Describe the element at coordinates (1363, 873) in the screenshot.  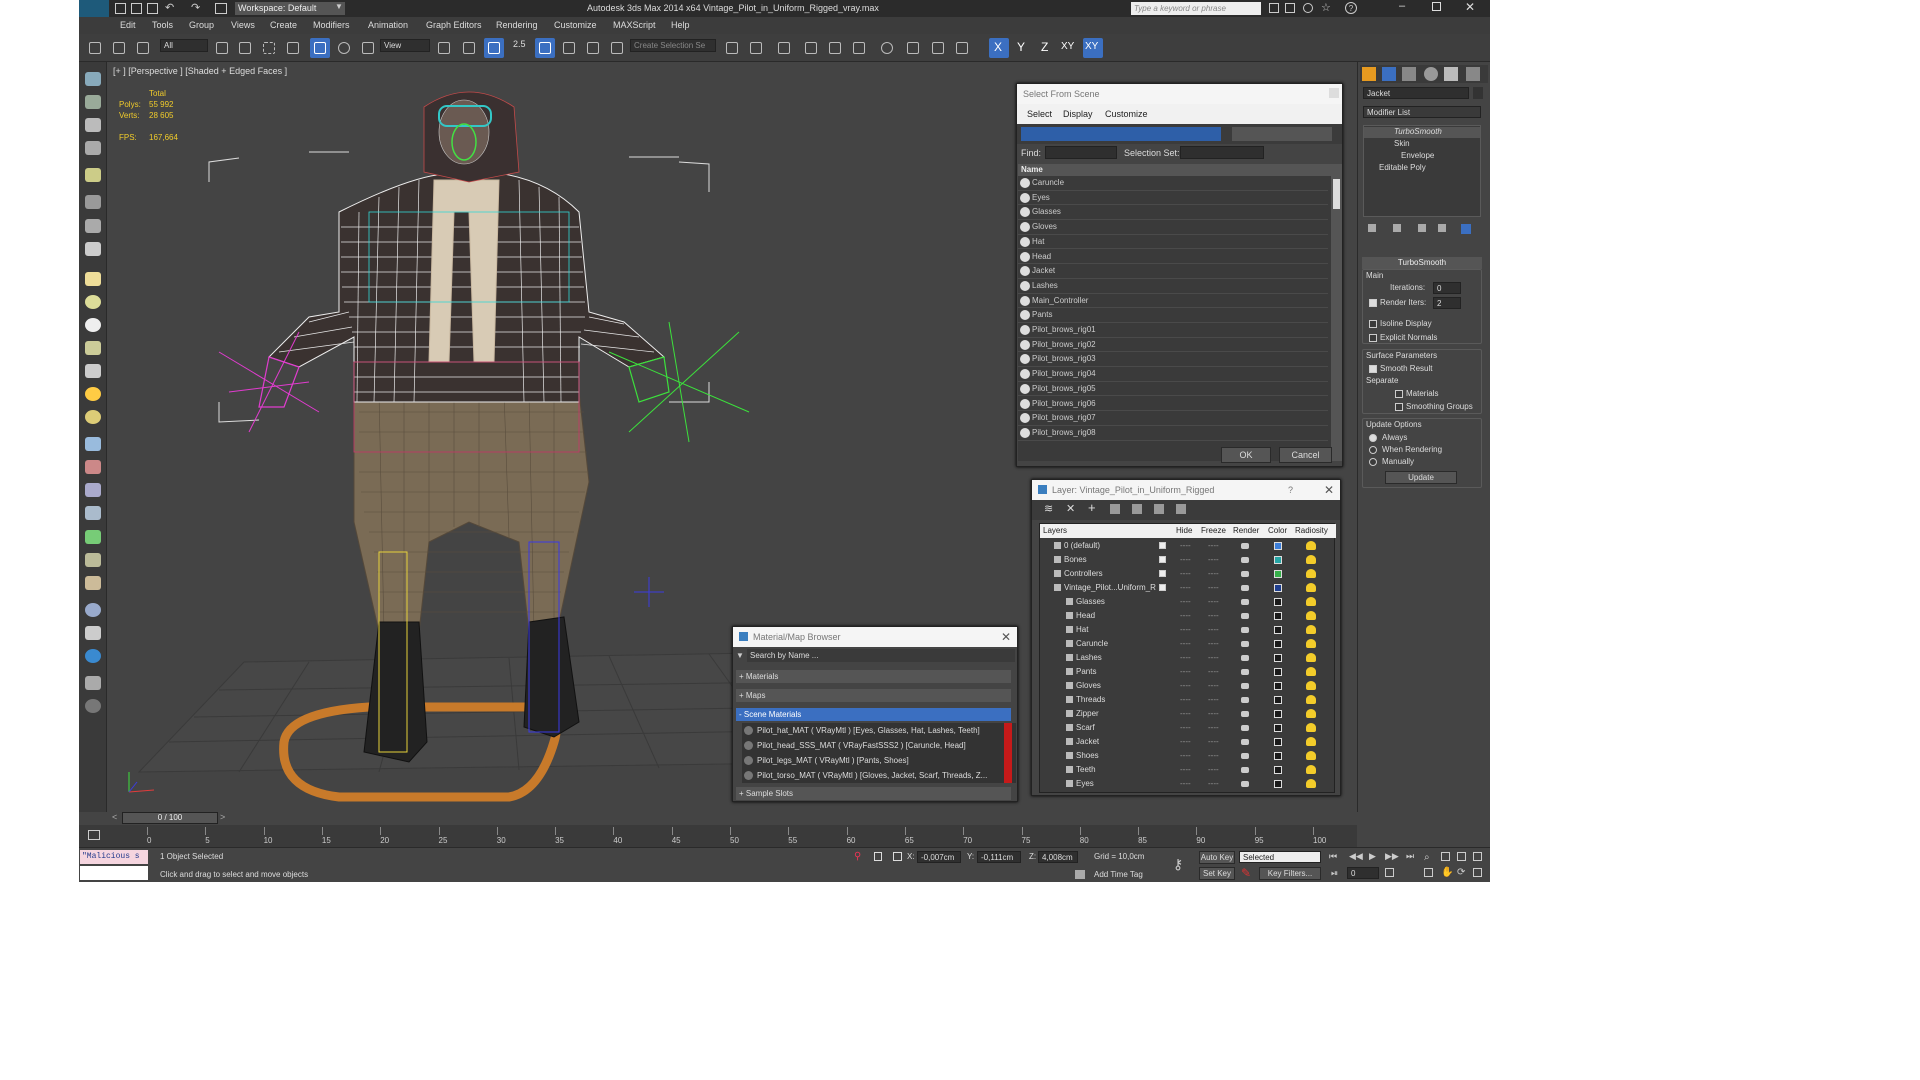
I see `current-frame-field: 0` at that location.